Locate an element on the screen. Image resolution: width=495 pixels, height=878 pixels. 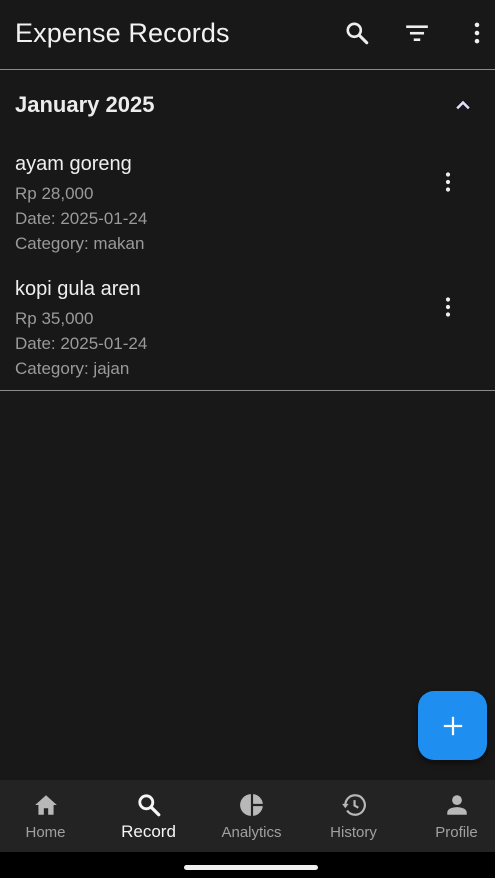
nav-item-home: Home is located at coordinates (47, 816).